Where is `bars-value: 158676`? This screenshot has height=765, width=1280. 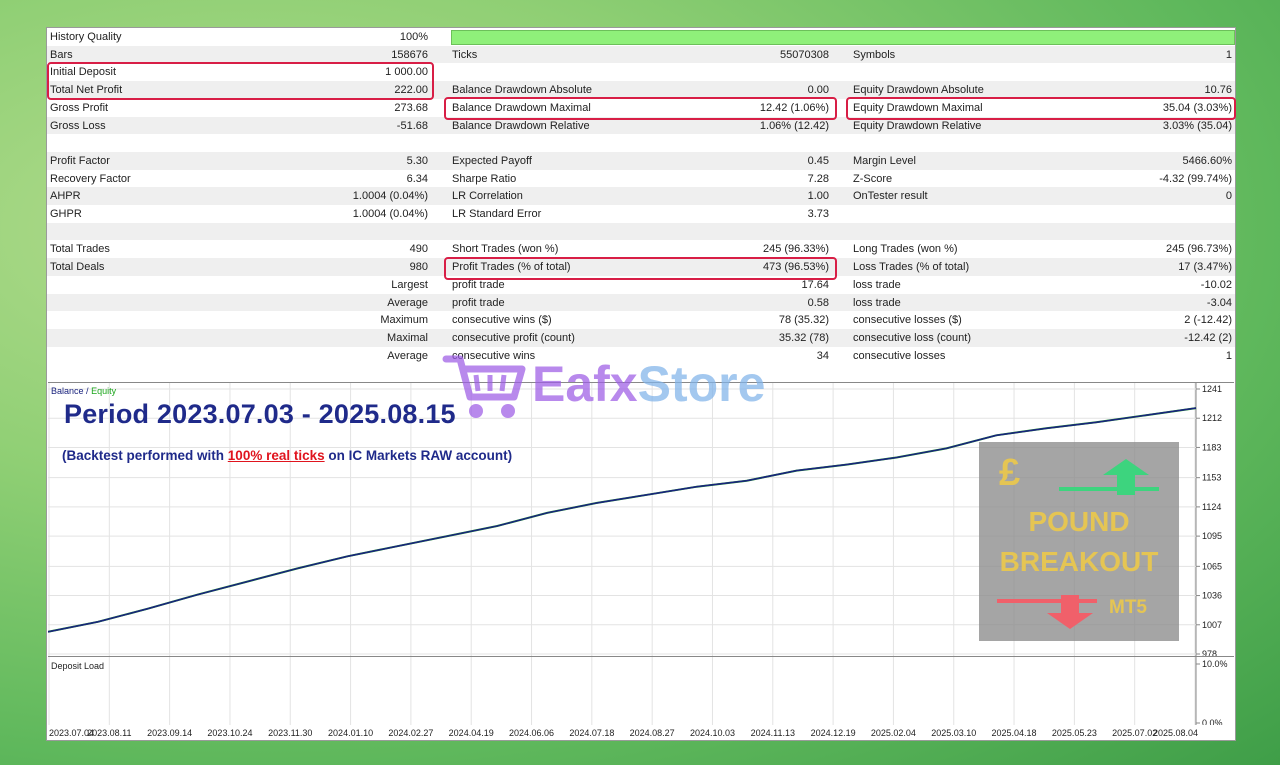
bars-value: 158676 is located at coordinates (409, 54).